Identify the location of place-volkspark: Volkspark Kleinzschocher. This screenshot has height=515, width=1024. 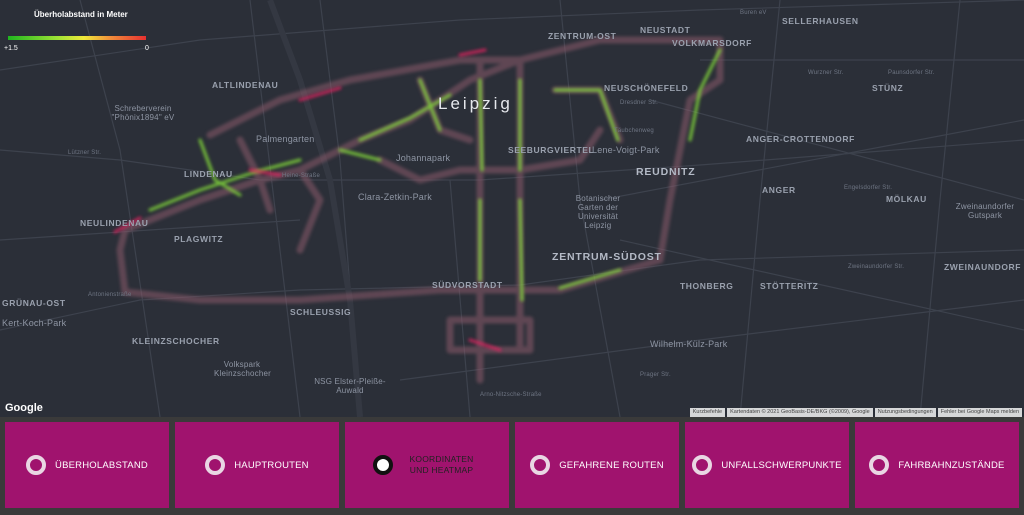
(243, 369).